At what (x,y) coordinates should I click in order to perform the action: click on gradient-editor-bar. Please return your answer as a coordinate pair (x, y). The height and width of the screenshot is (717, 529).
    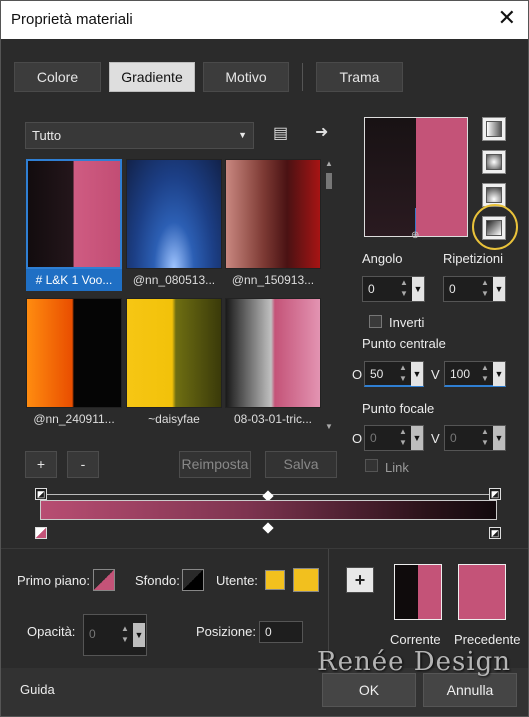
    Looking at the image, I should click on (268, 510).